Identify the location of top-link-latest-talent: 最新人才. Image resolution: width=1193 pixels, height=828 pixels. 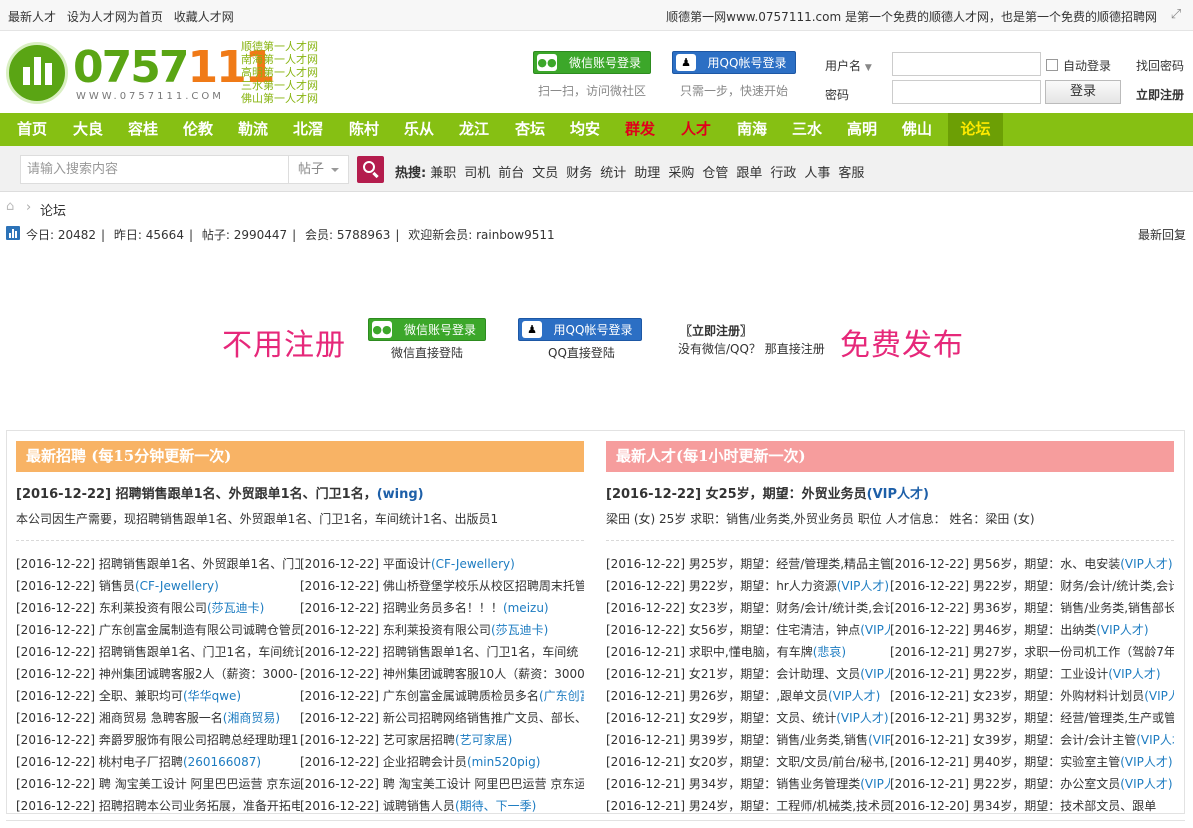
(32, 17).